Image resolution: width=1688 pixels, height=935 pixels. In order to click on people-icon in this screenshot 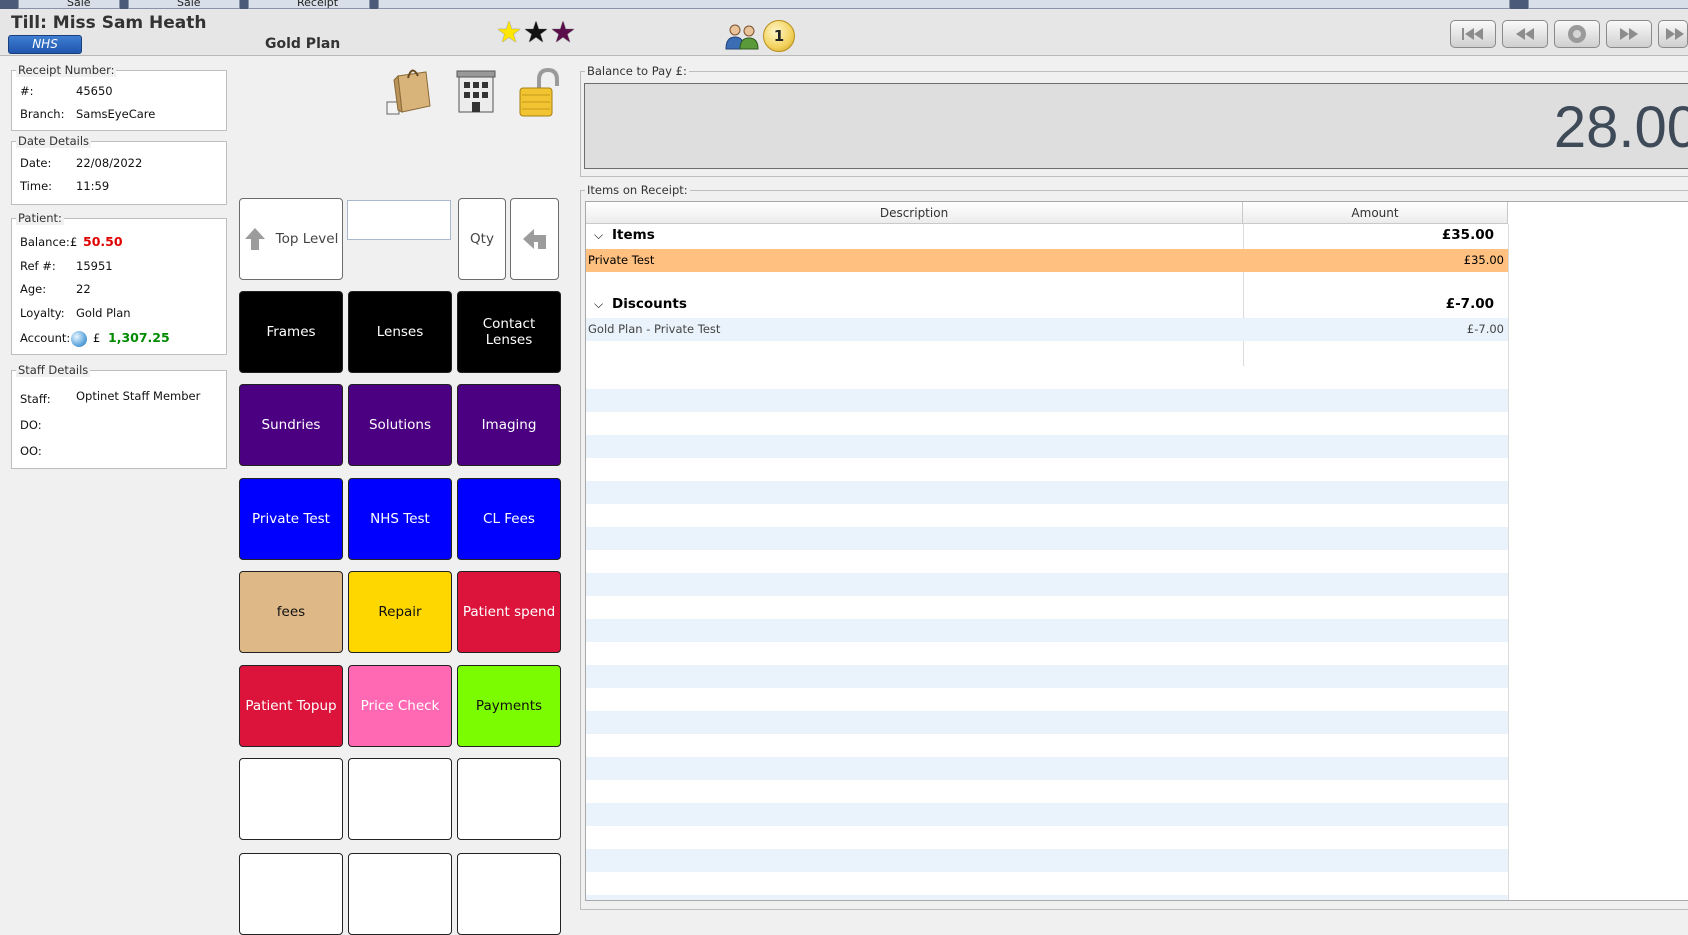, I will do `click(742, 36)`.